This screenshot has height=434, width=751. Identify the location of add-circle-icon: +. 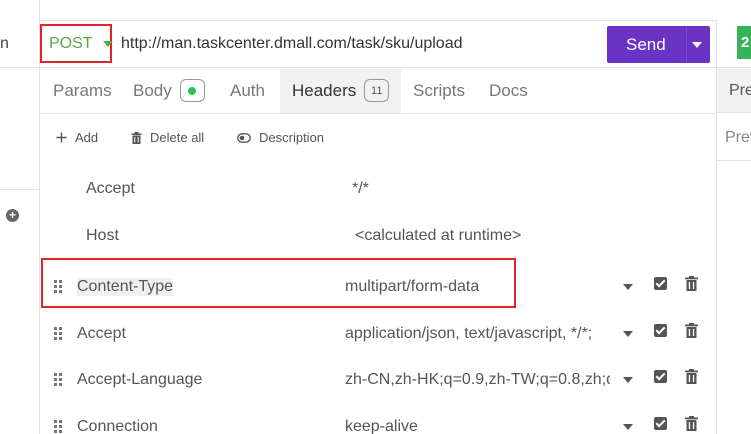
(12, 215).